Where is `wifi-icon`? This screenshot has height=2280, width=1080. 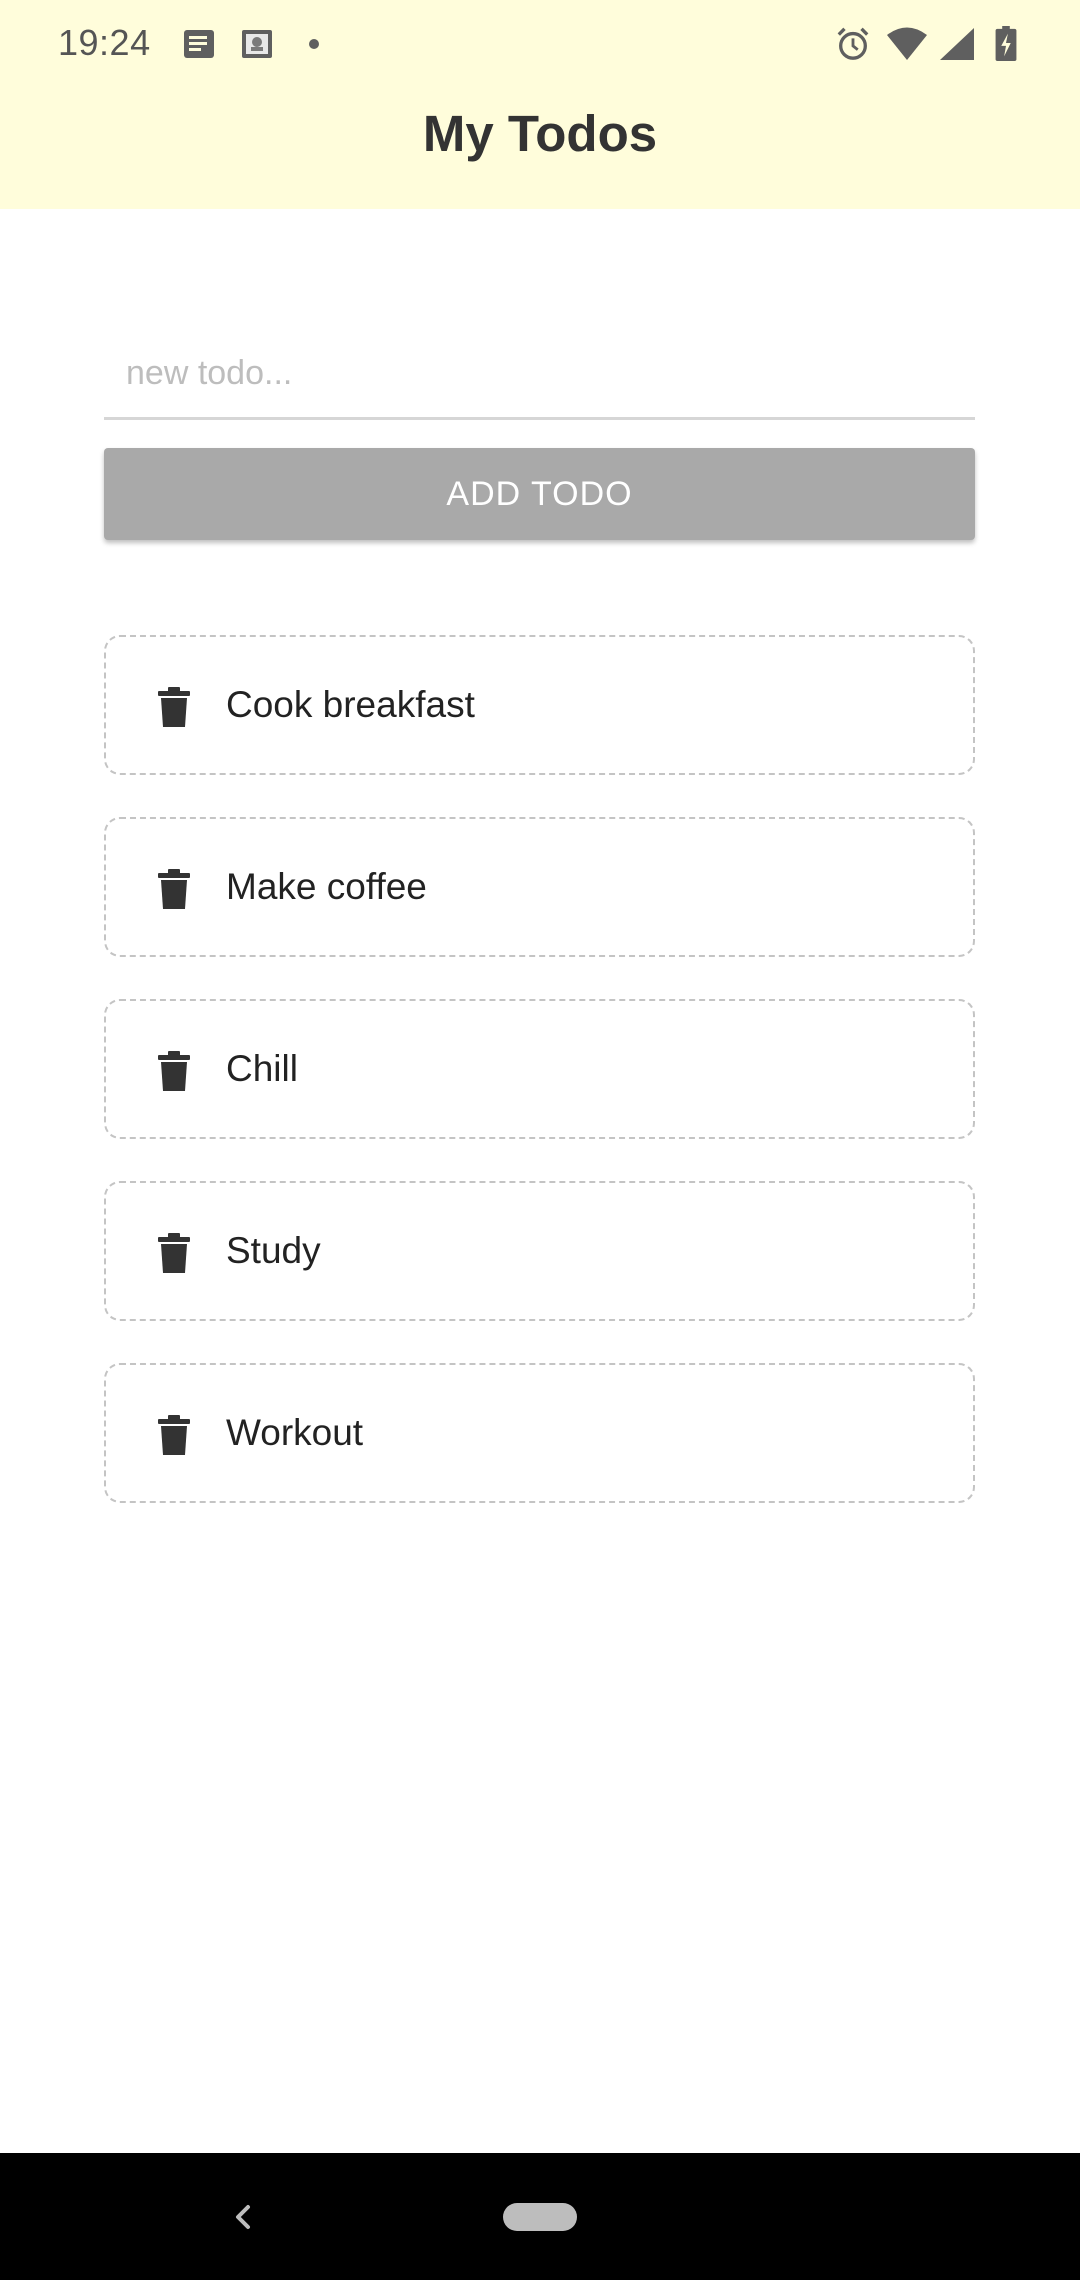
wifi-icon is located at coordinates (907, 43).